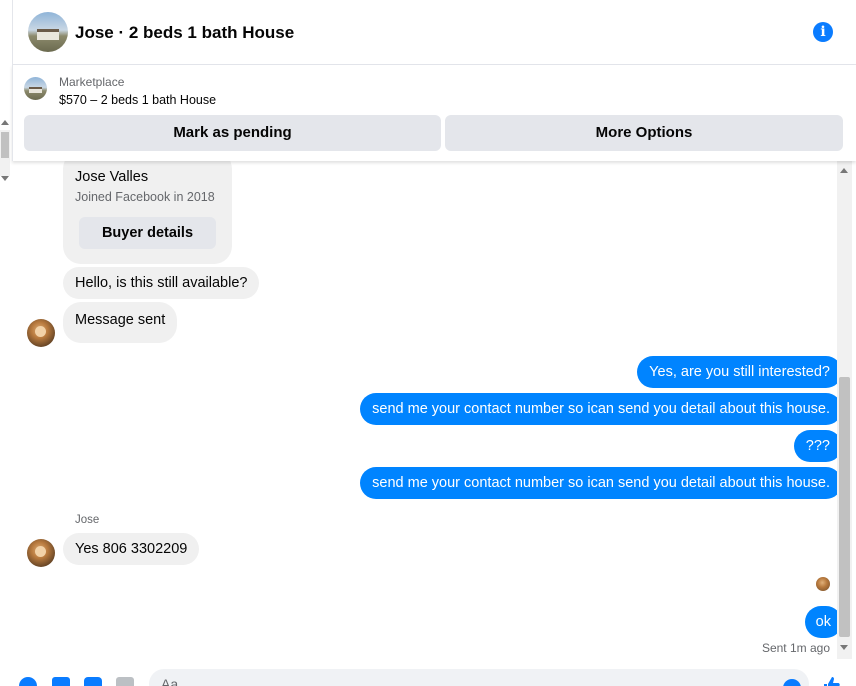 The image size is (856, 686). Describe the element at coordinates (87, 520) in the screenshot. I see `sender-name: Jose` at that location.